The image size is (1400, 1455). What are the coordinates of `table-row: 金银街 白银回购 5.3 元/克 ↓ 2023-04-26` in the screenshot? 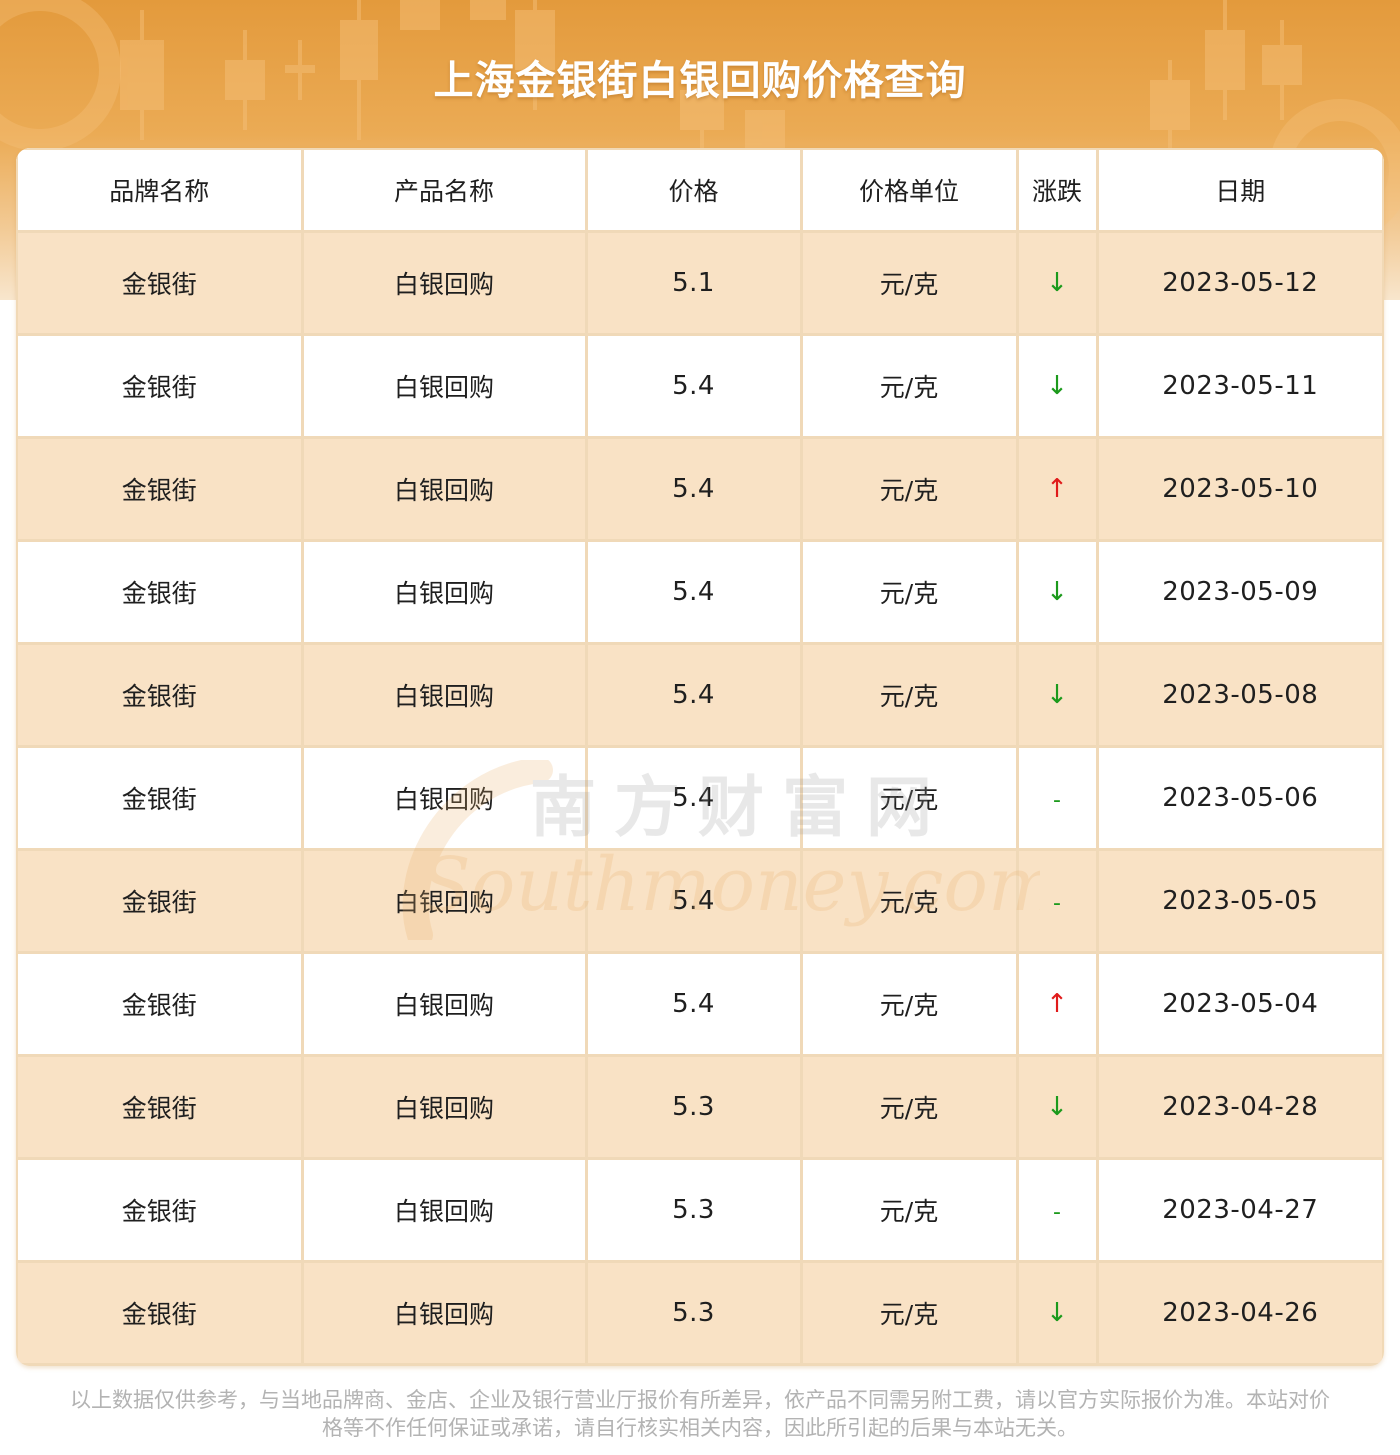 It's located at (700, 1313).